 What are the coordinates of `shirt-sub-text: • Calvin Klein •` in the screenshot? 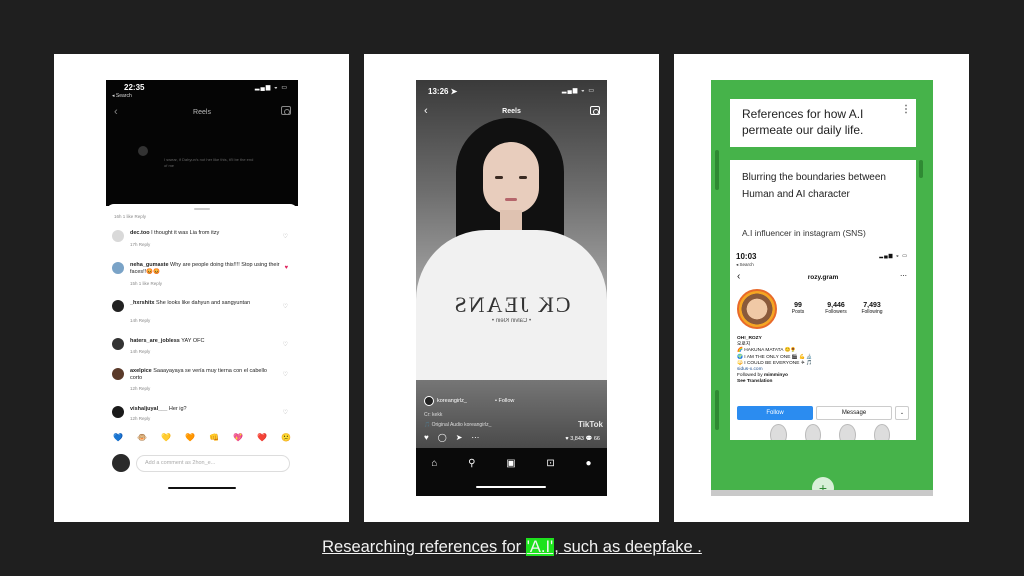 It's located at (511, 321).